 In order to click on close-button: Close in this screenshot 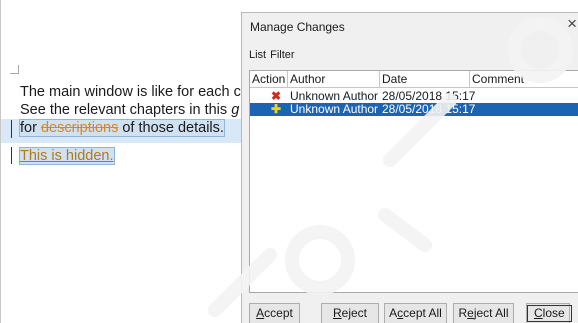, I will do `click(549, 313)`.